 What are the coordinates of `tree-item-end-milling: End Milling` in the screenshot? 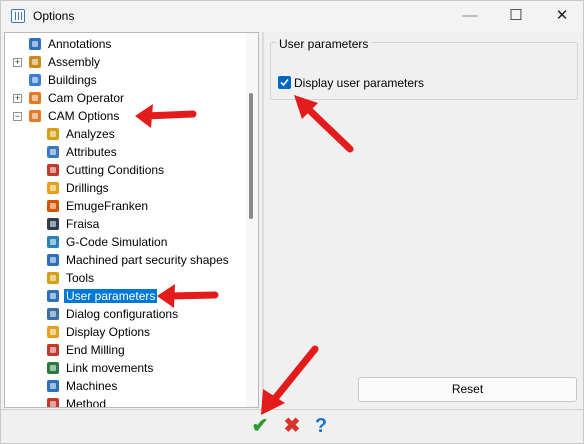 It's located at (125, 350).